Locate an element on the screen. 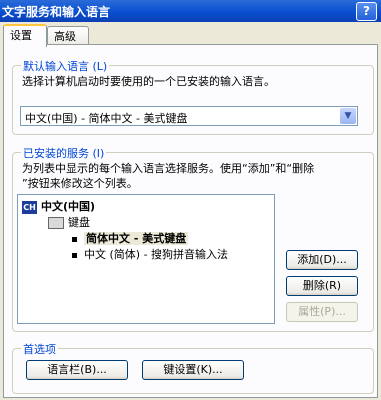 Image resolution: width=381 pixels, height=400 pixels. tree-item-label: 中文 (简体) - 搜狗拼音输入法 is located at coordinates (156, 254).